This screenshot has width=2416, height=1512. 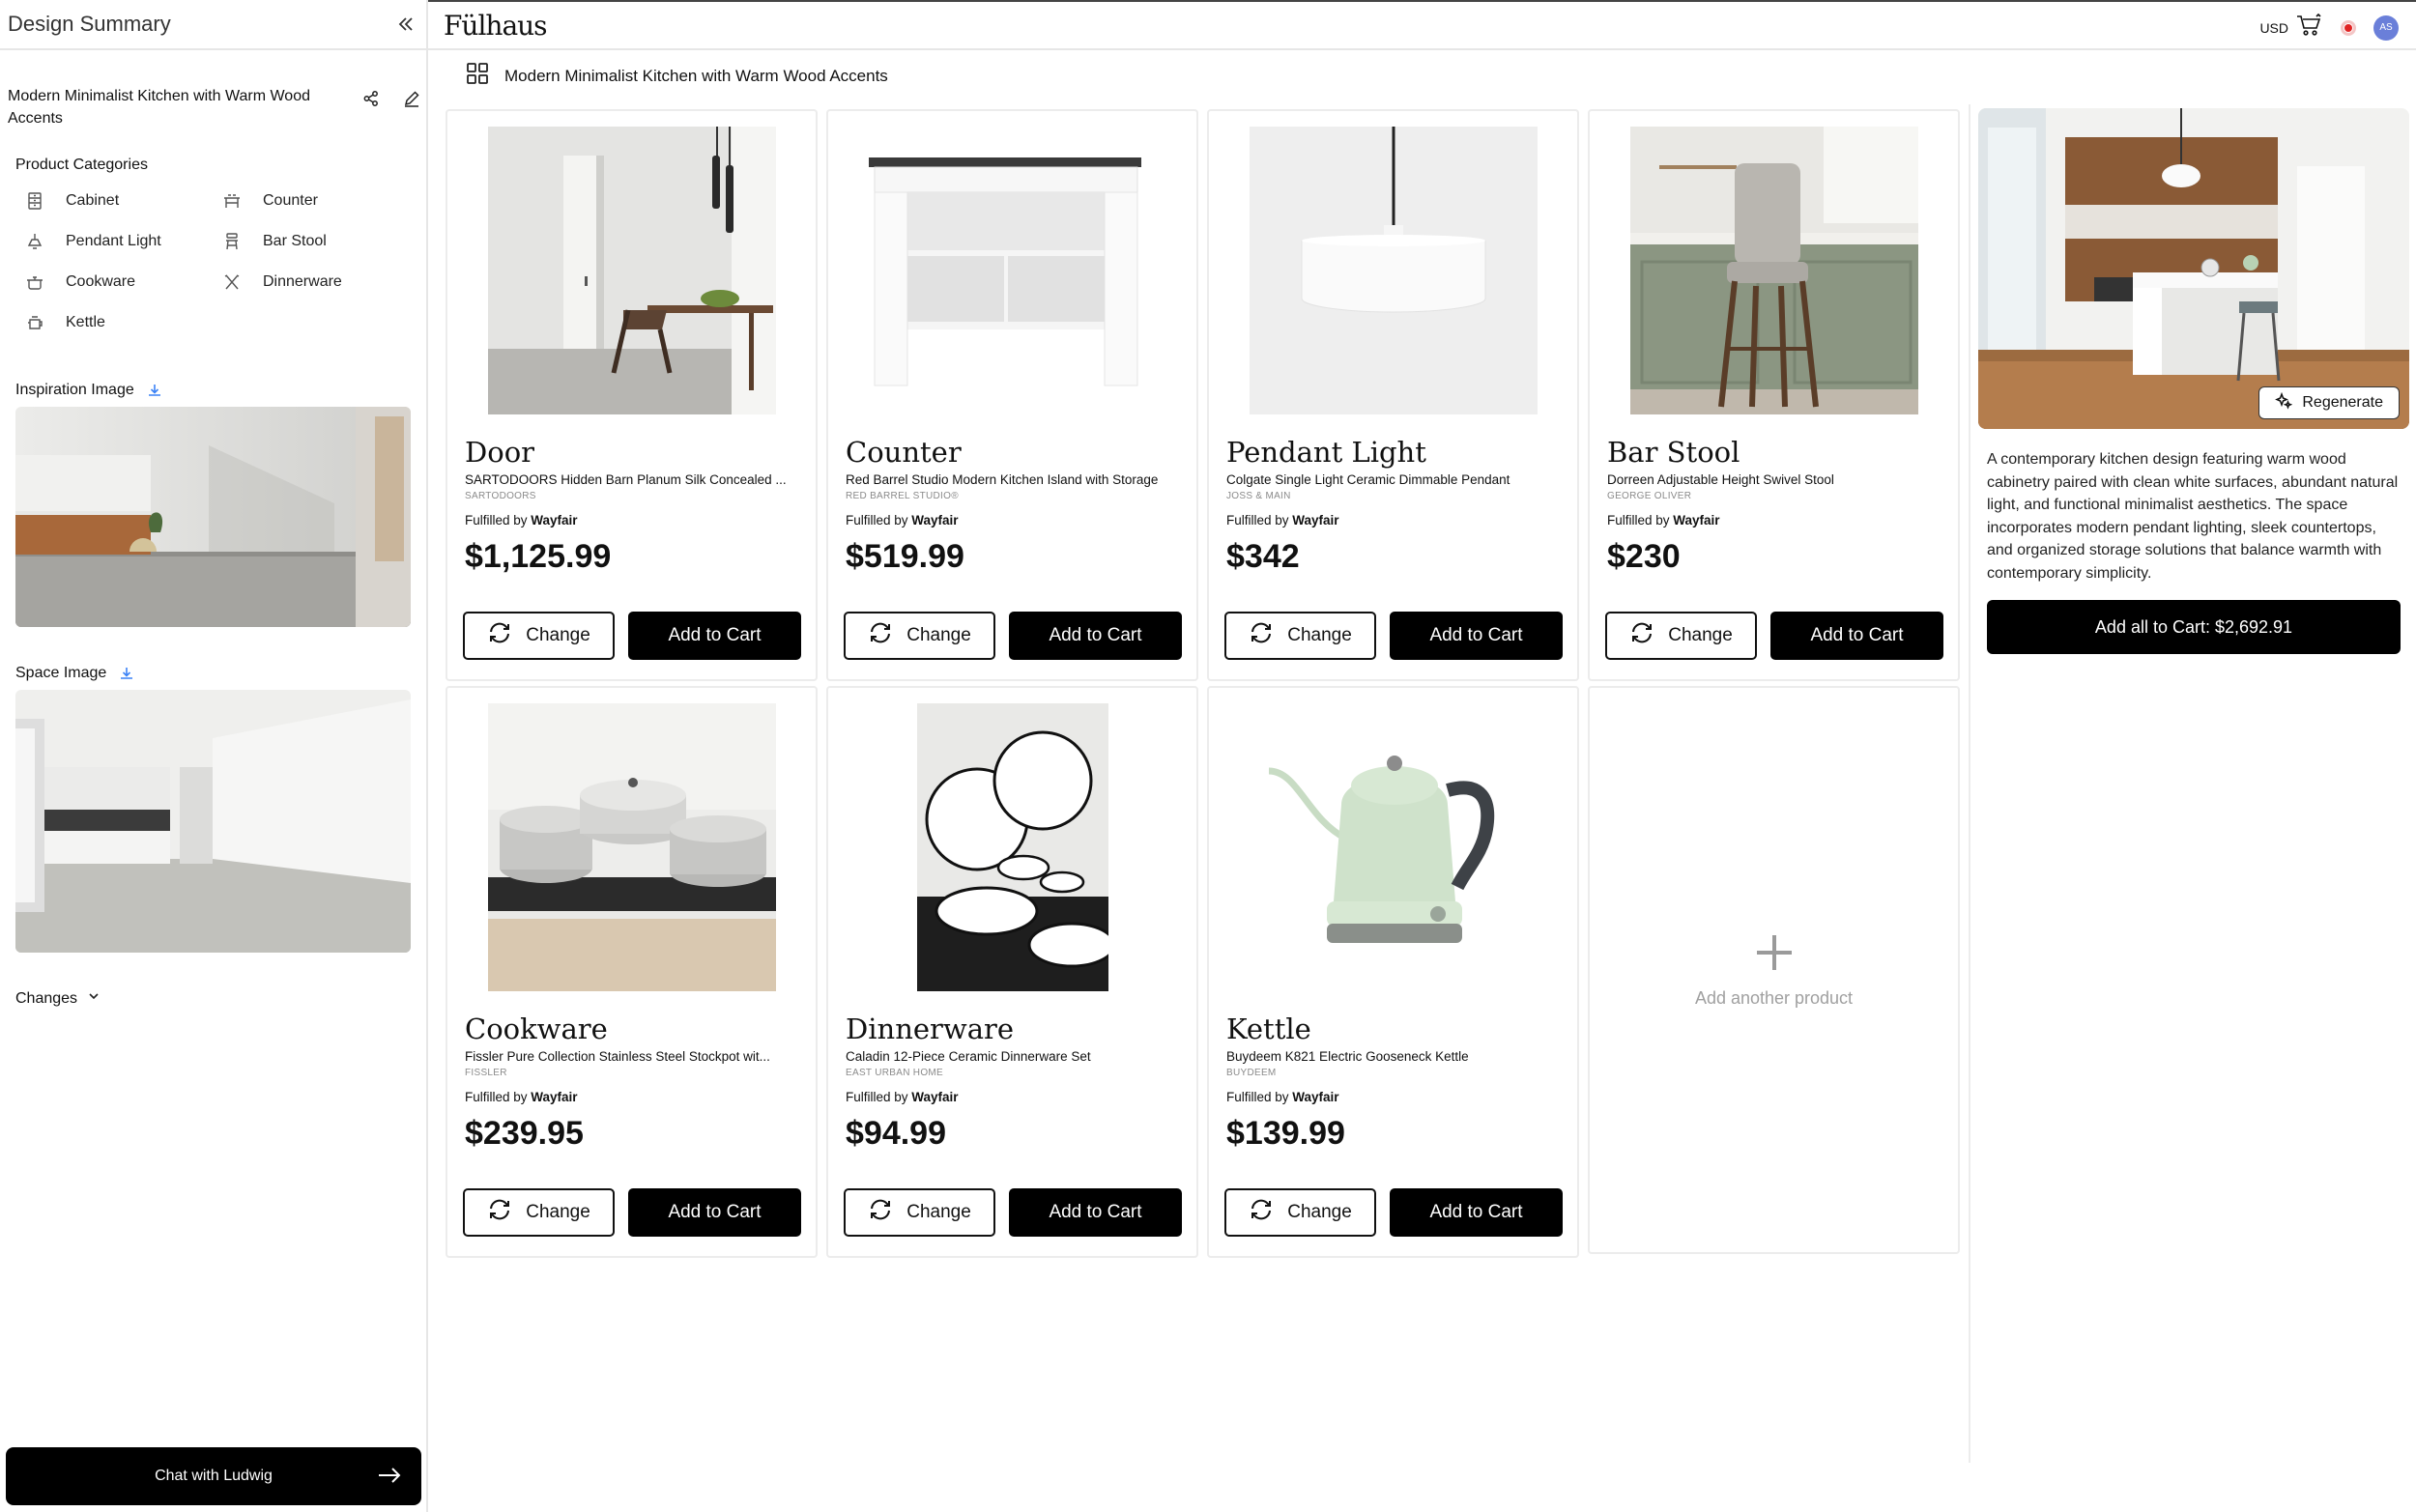 What do you see at coordinates (1774, 970) in the screenshot?
I see `add-another-product-card: Add another product` at bounding box center [1774, 970].